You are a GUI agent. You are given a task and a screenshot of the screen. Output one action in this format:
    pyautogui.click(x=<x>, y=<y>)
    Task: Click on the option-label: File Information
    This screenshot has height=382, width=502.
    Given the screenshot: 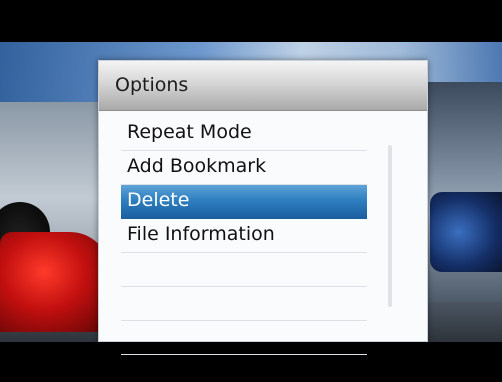 What is the action you would take?
    pyautogui.click(x=201, y=234)
    